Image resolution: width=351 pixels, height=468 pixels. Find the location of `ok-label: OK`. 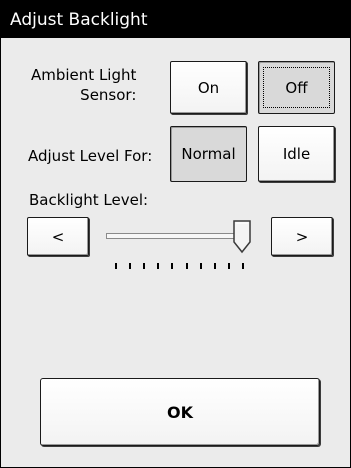

ok-label: OK is located at coordinates (180, 412).